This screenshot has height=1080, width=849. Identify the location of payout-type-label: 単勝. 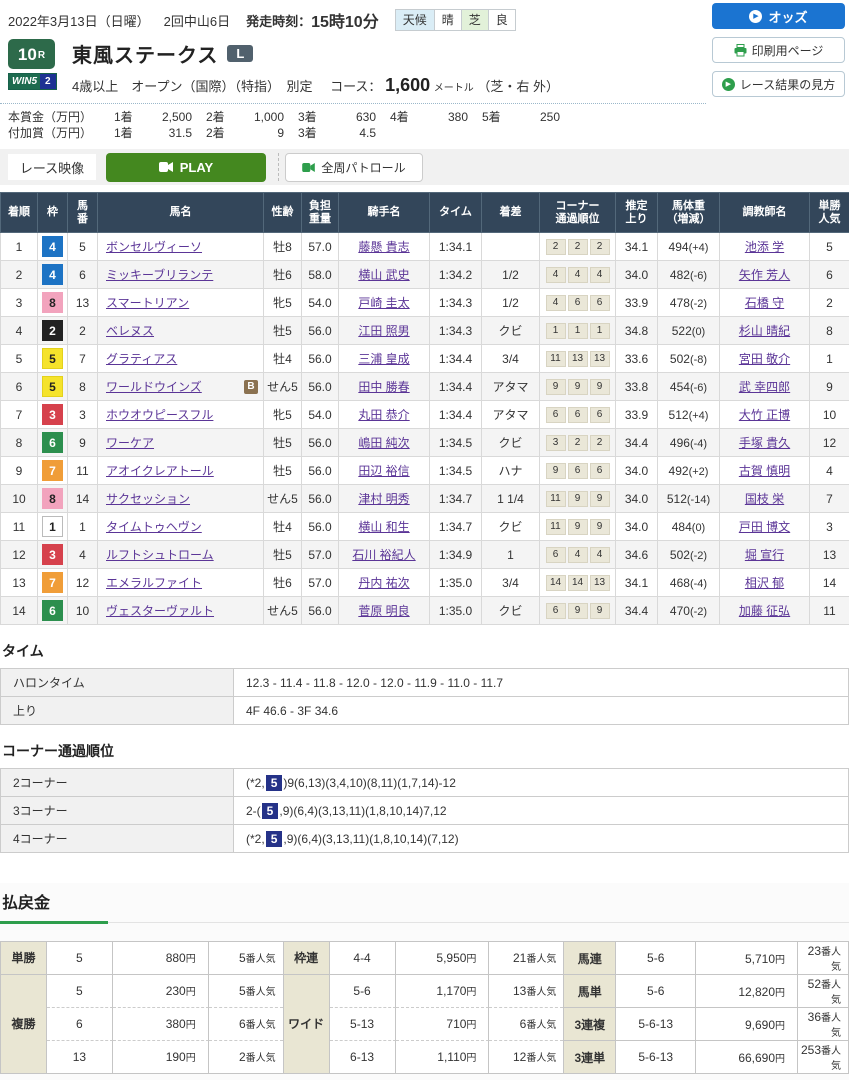
(24, 958).